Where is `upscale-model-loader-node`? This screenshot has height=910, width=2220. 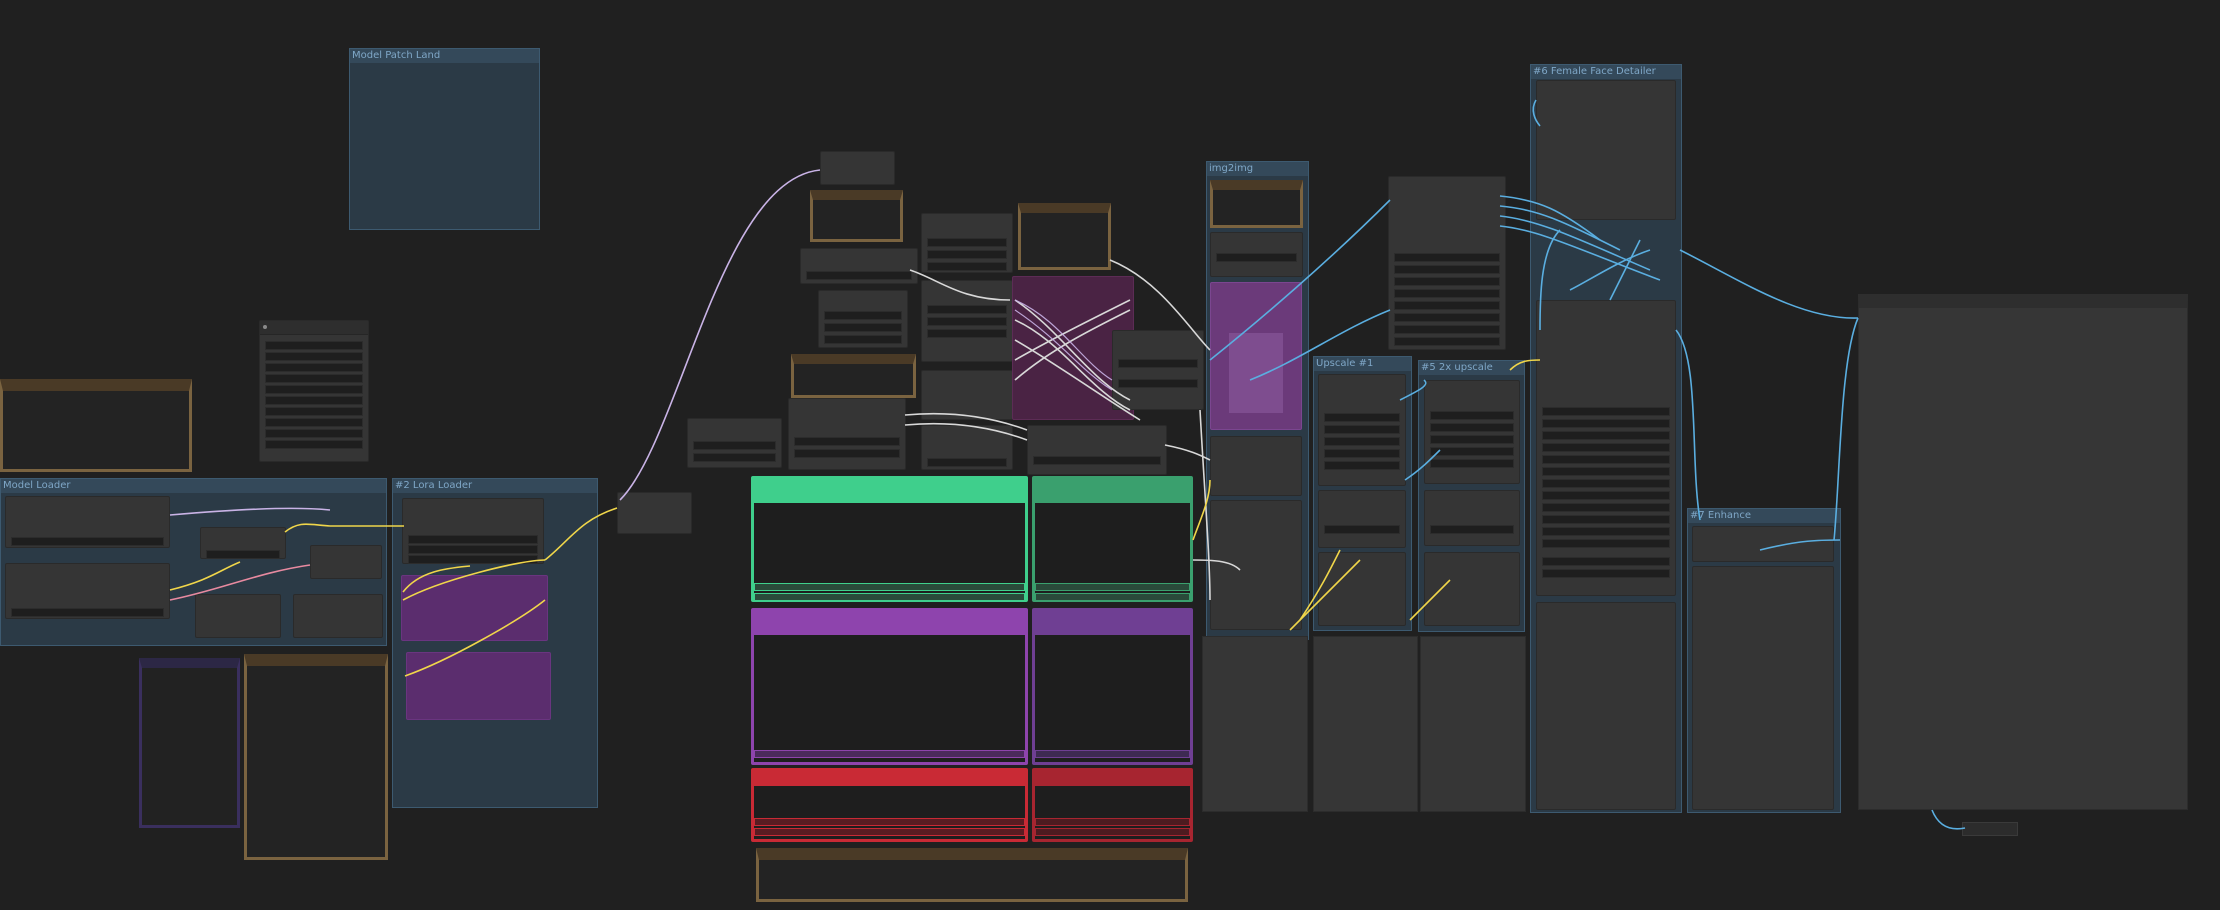 upscale-model-loader-node is located at coordinates (1447, 263).